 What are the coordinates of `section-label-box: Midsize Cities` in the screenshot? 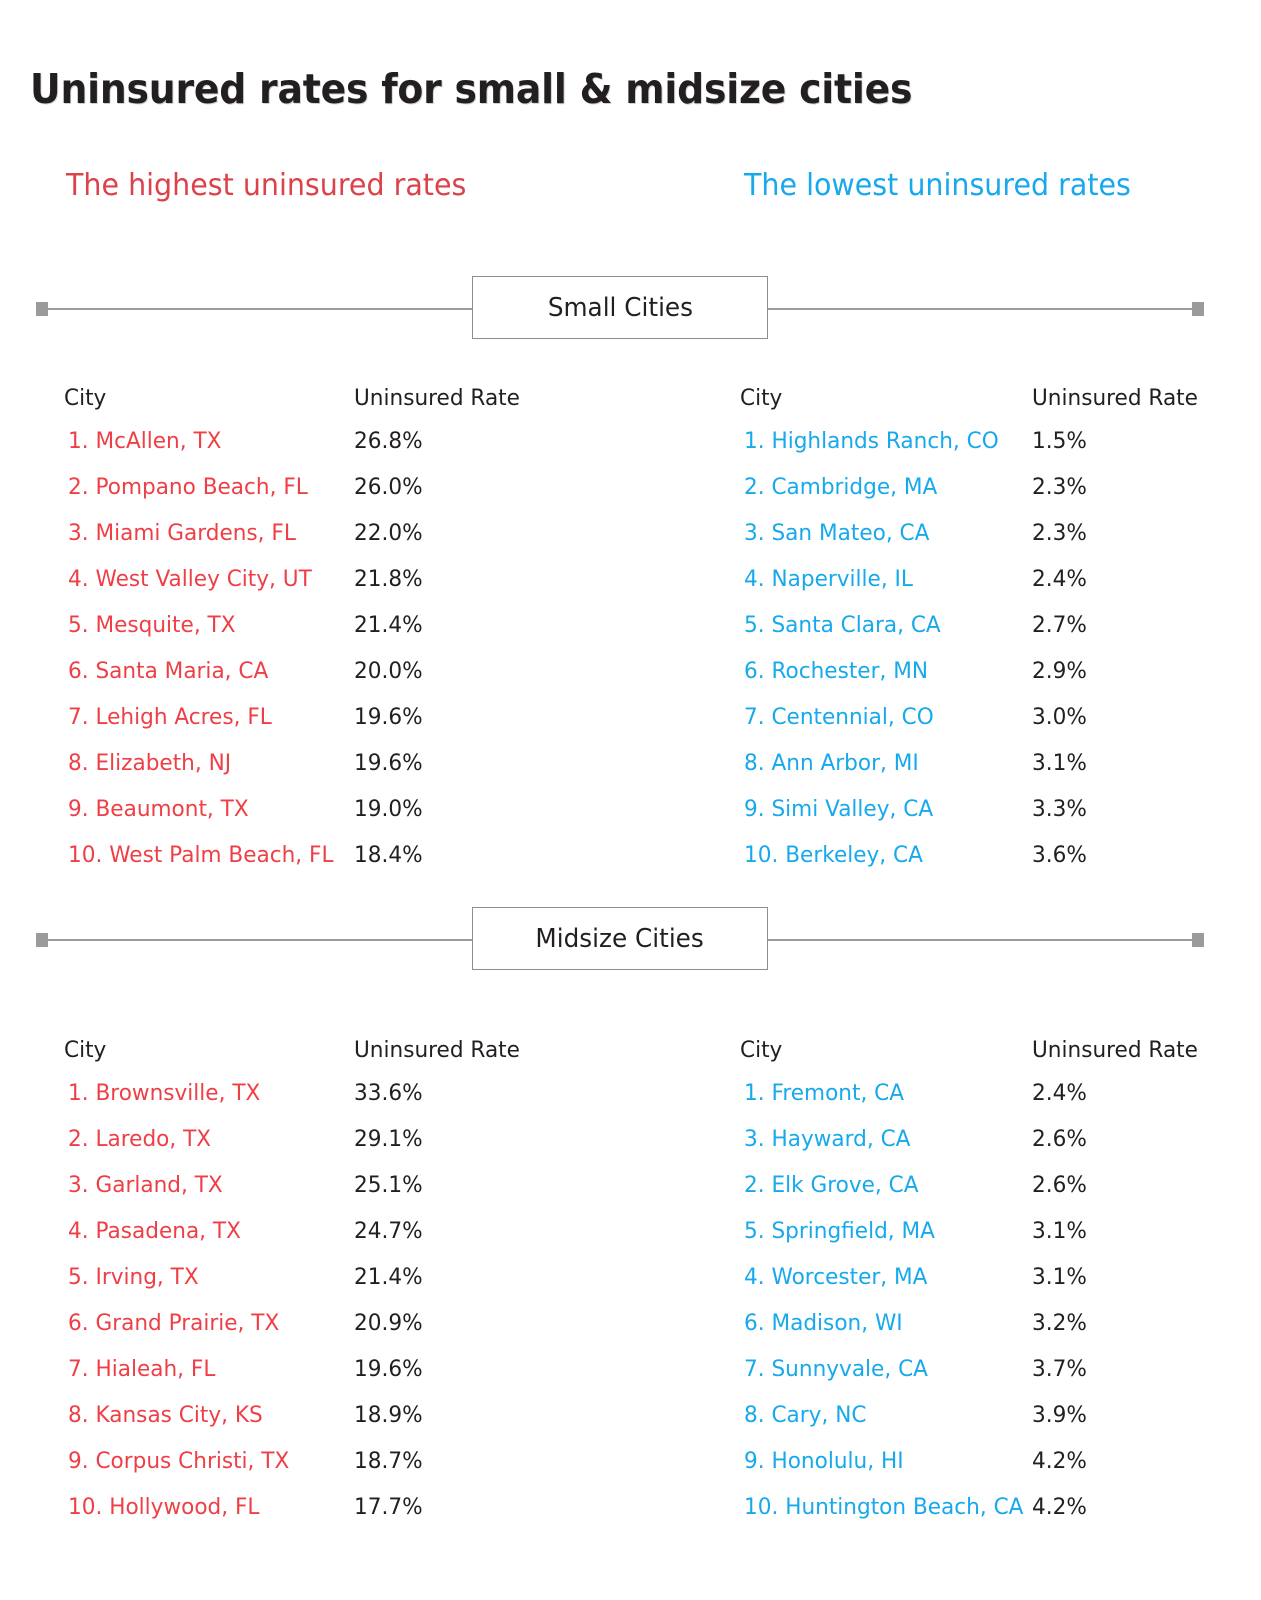 It's located at (620, 938).